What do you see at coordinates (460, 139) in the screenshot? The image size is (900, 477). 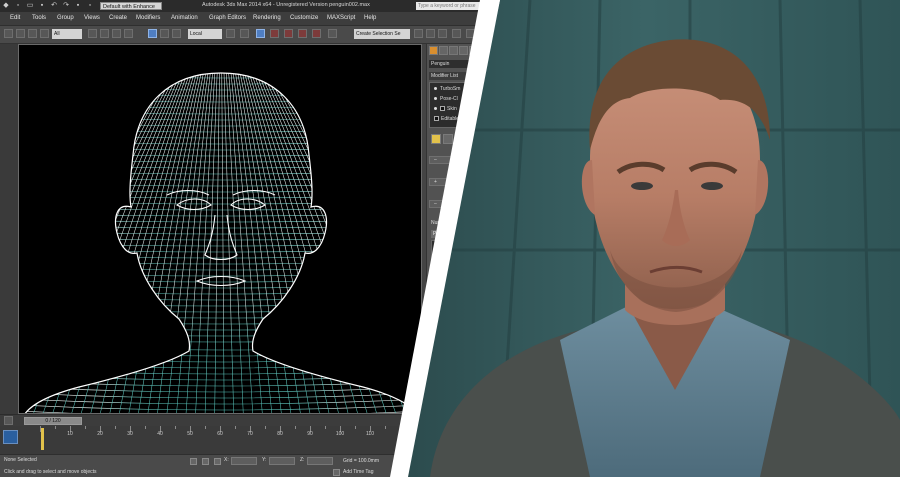 I see `make-unique-icon` at bounding box center [460, 139].